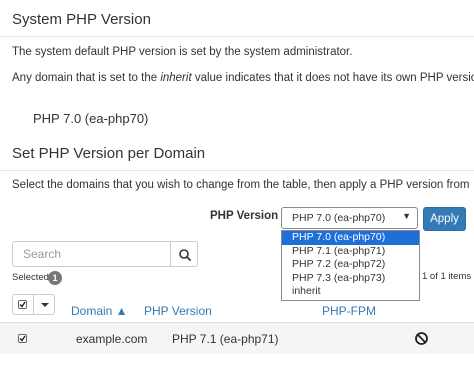  I want to click on php-version-select-value: PHP 7.0 (ea-php70), so click(339, 218).